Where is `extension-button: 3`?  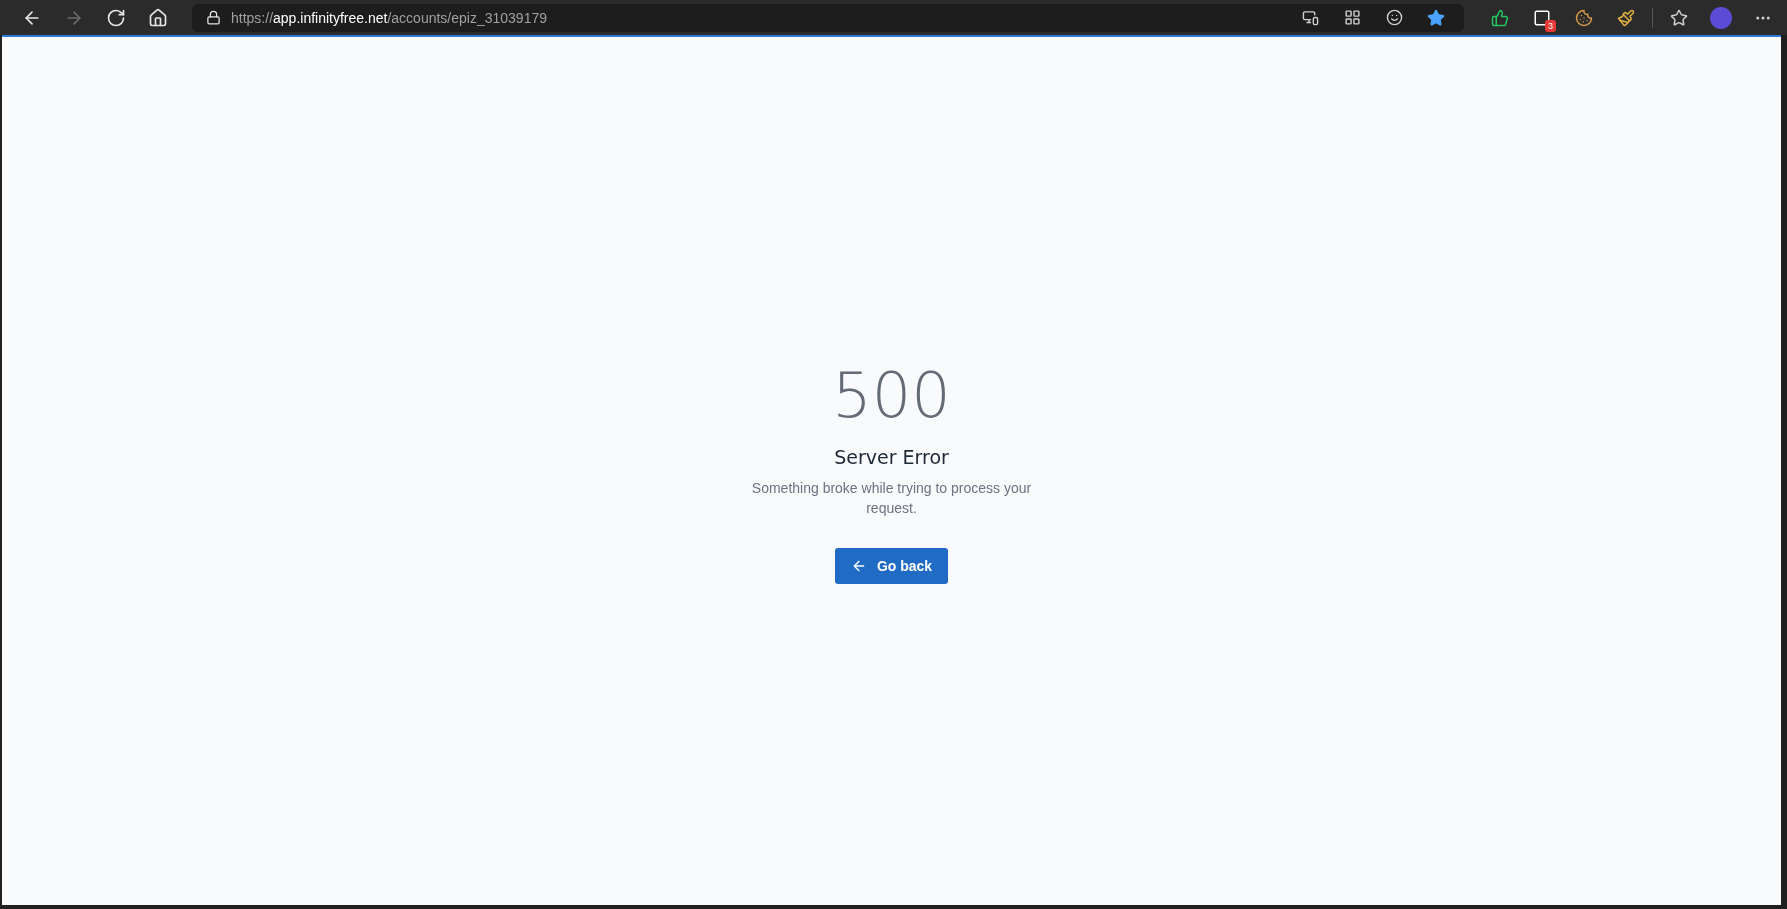 extension-button: 3 is located at coordinates (1542, 17).